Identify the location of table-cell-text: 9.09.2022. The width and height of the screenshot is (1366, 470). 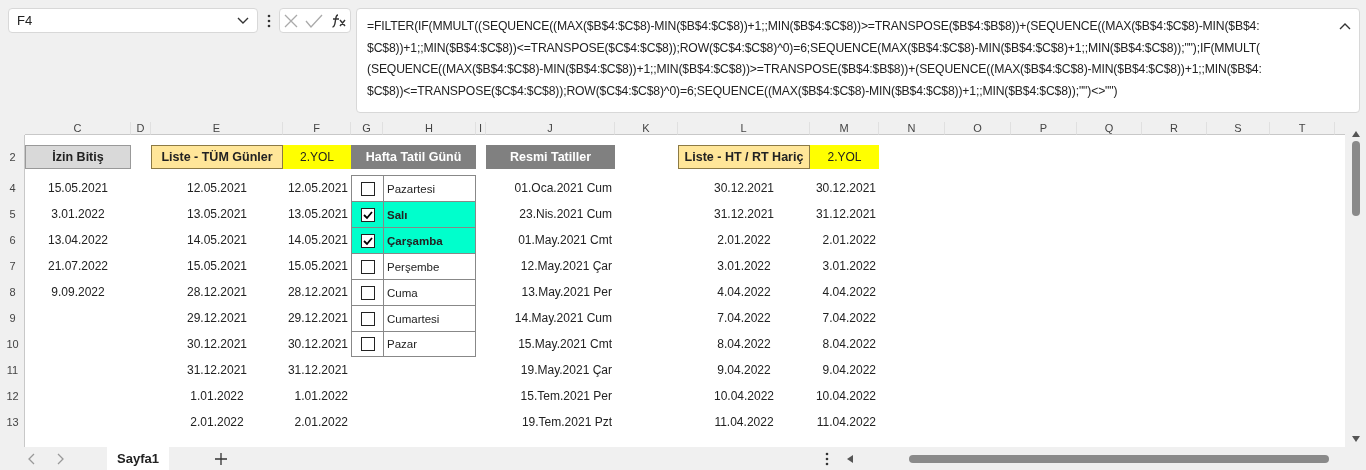
(78, 292).